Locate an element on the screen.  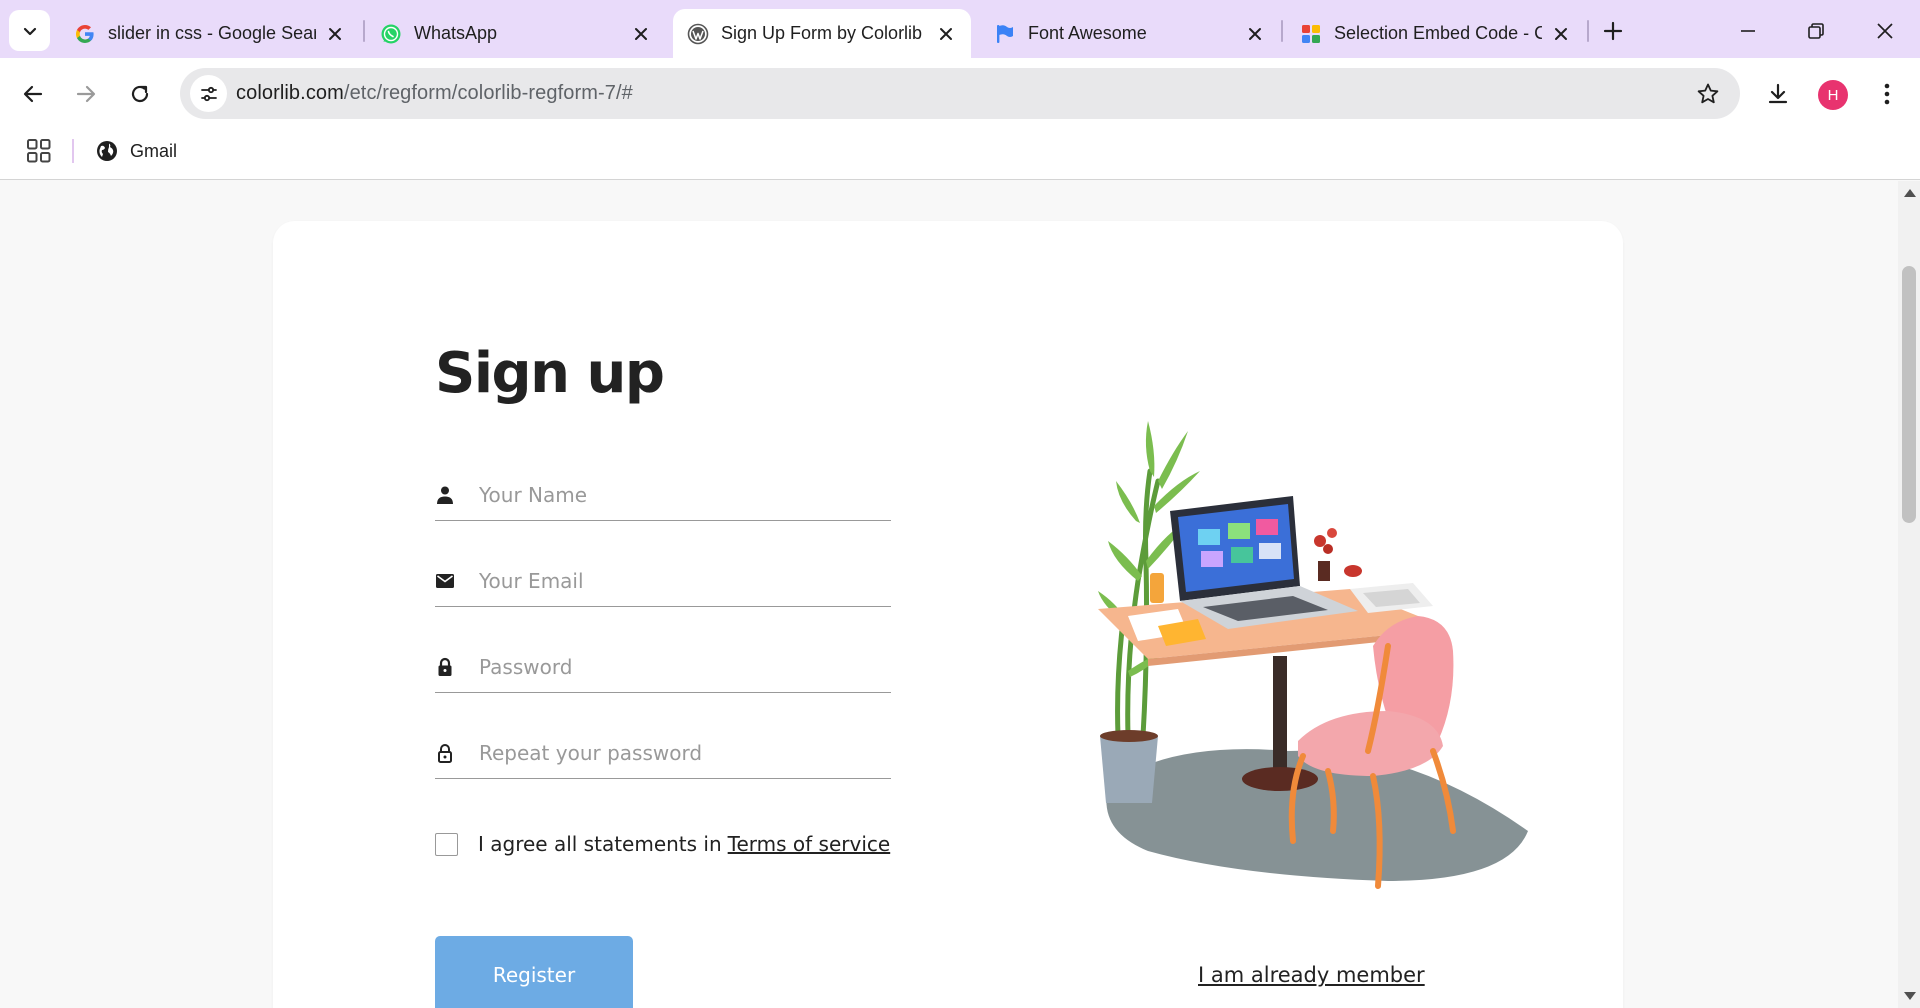
google-icon is located at coordinates (85, 34).